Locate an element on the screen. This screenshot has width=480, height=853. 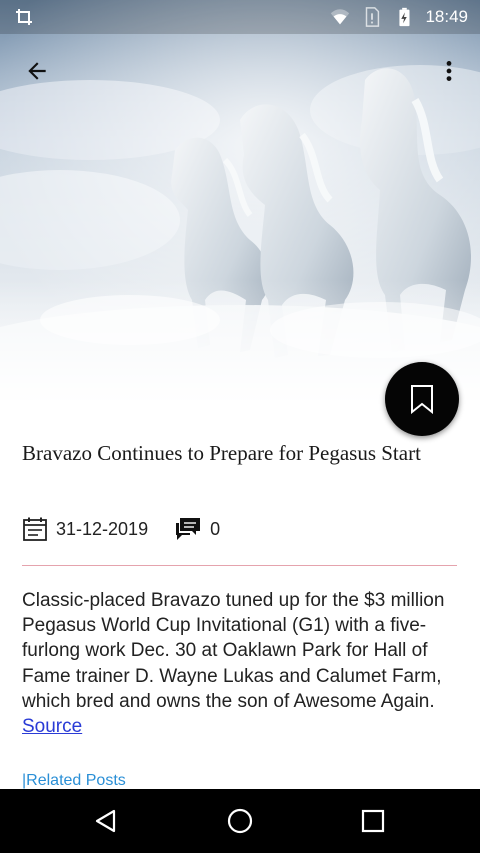
related-posts-heading: |Related Posts is located at coordinates (74, 780).